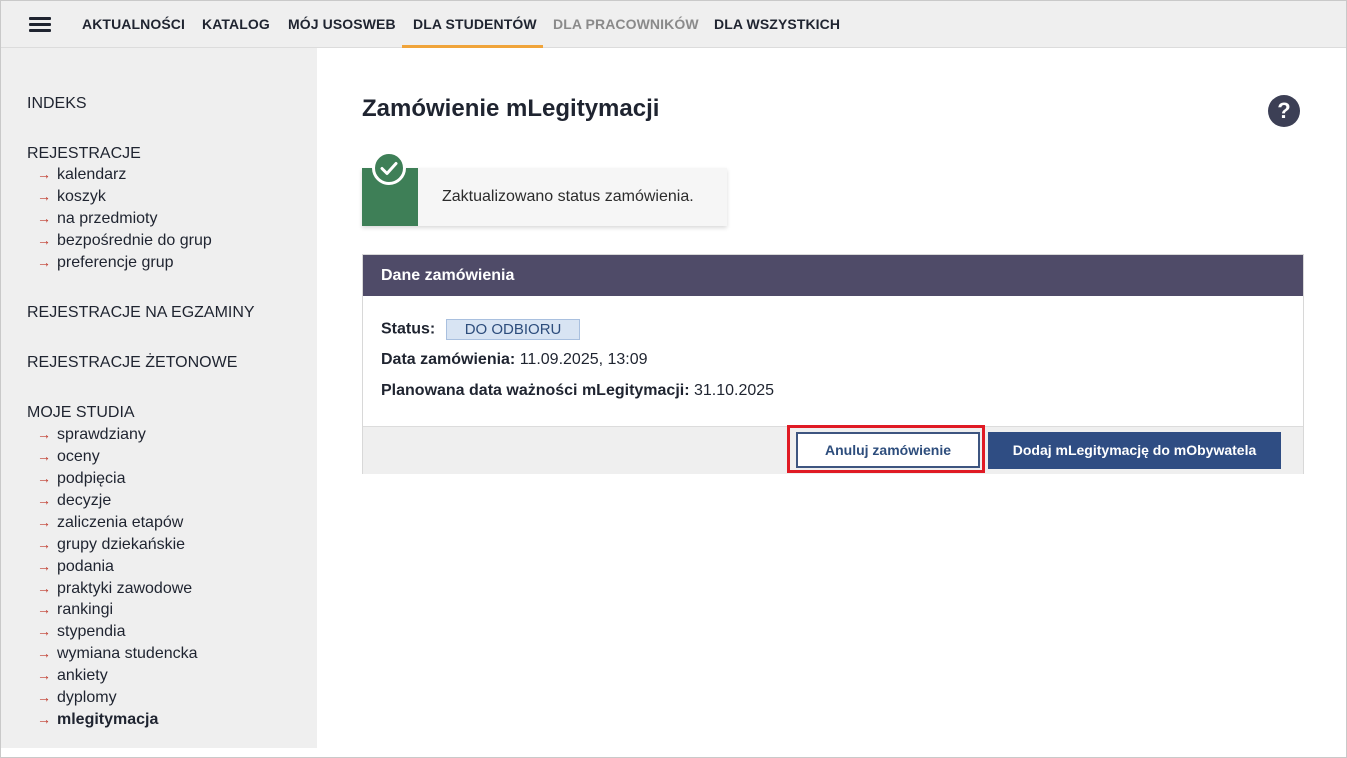 The image size is (1347, 758). What do you see at coordinates (833, 275) in the screenshot?
I see `panel-header: Dane zamówienia` at bounding box center [833, 275].